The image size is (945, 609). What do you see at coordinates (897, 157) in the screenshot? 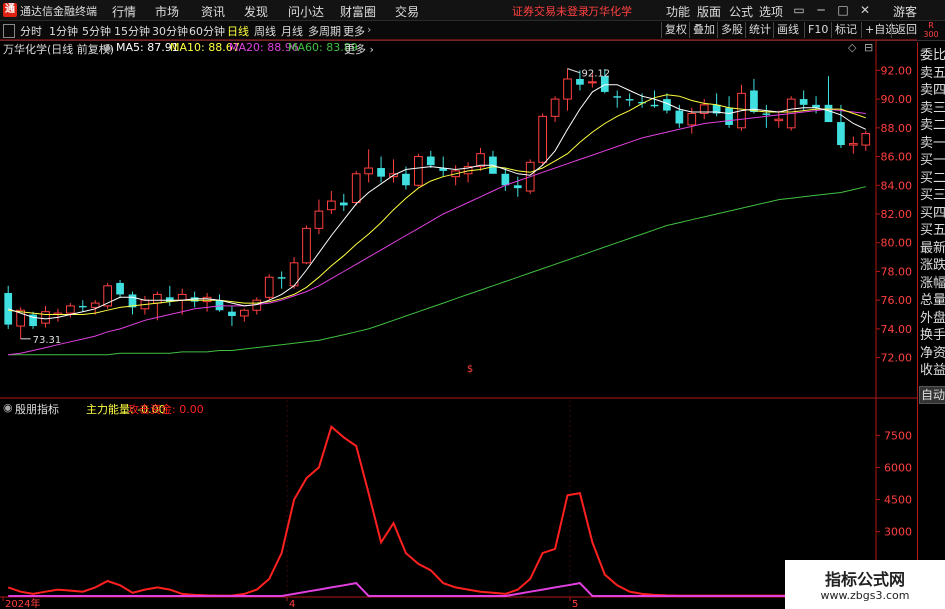
I see `price-tick-label: 86.00` at bounding box center [897, 157].